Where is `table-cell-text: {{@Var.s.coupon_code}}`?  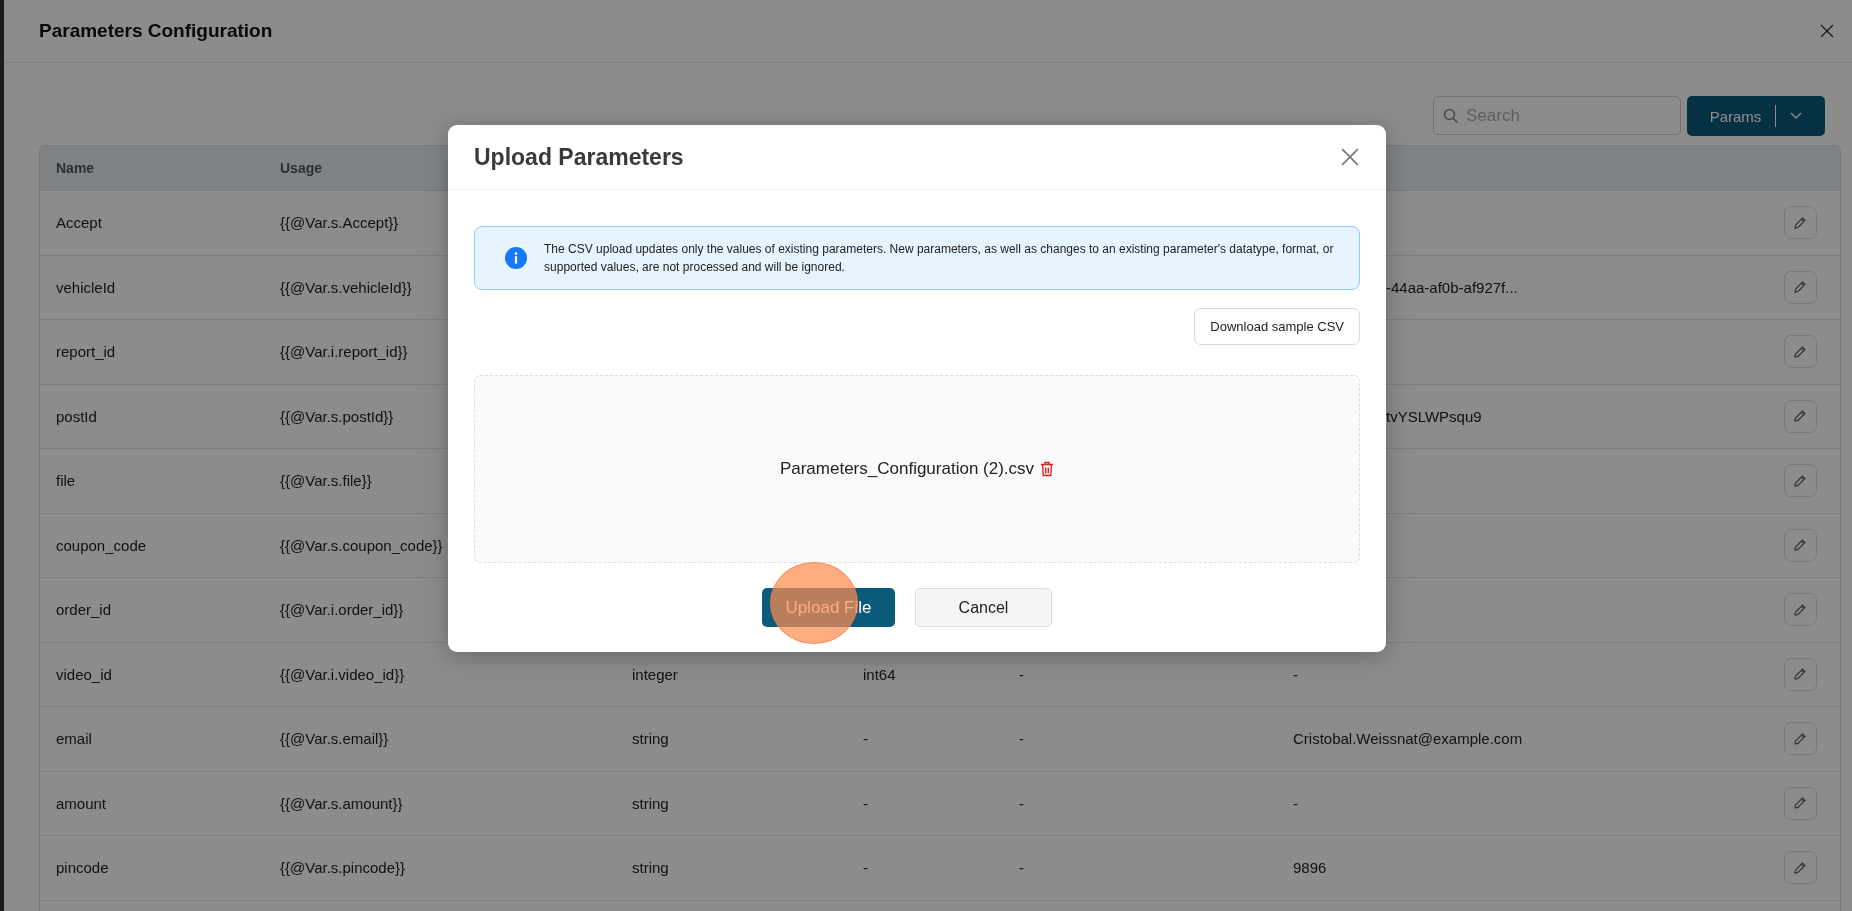
table-cell-text: {{@Var.s.coupon_code}} is located at coordinates (361, 545).